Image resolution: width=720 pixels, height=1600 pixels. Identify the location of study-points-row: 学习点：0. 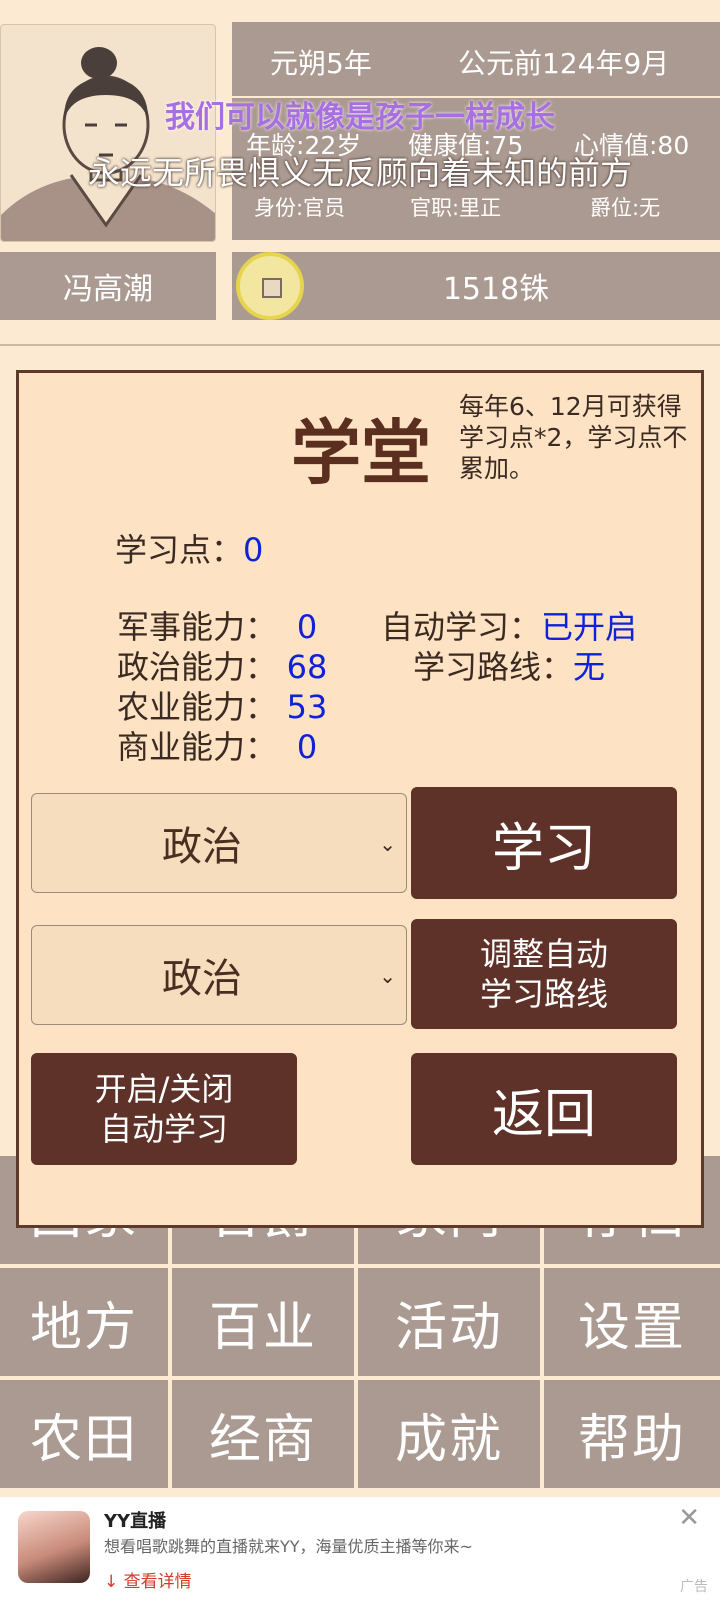
(189, 548).